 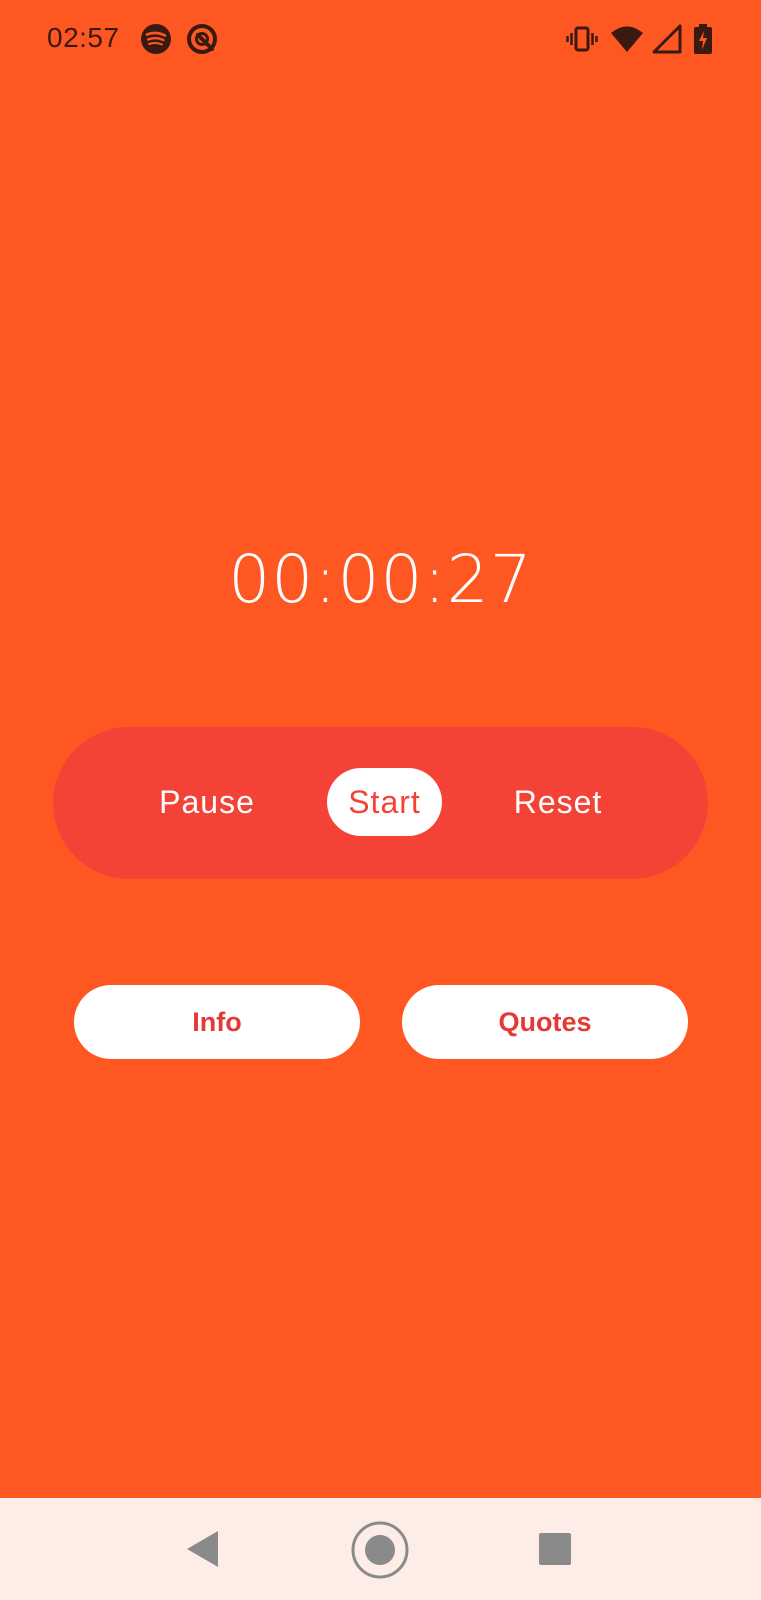 What do you see at coordinates (558, 802) in the screenshot?
I see `reset-button: Reset` at bounding box center [558, 802].